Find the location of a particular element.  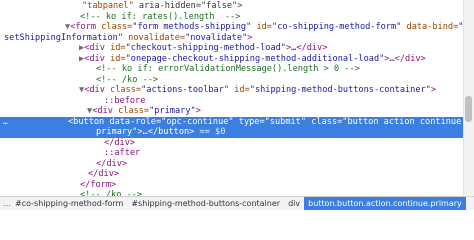

vertical-scrollbar is located at coordinates (468, 98).